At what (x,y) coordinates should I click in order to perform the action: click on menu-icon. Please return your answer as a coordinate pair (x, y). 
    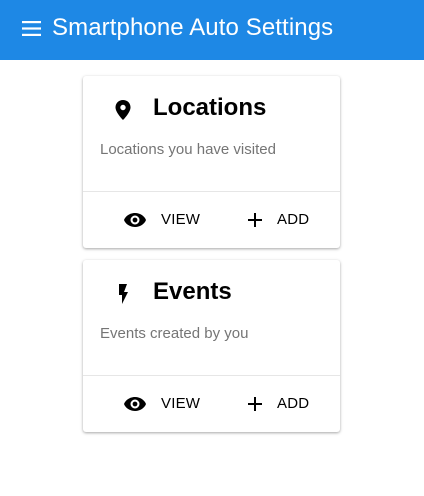
    Looking at the image, I should click on (31, 28).